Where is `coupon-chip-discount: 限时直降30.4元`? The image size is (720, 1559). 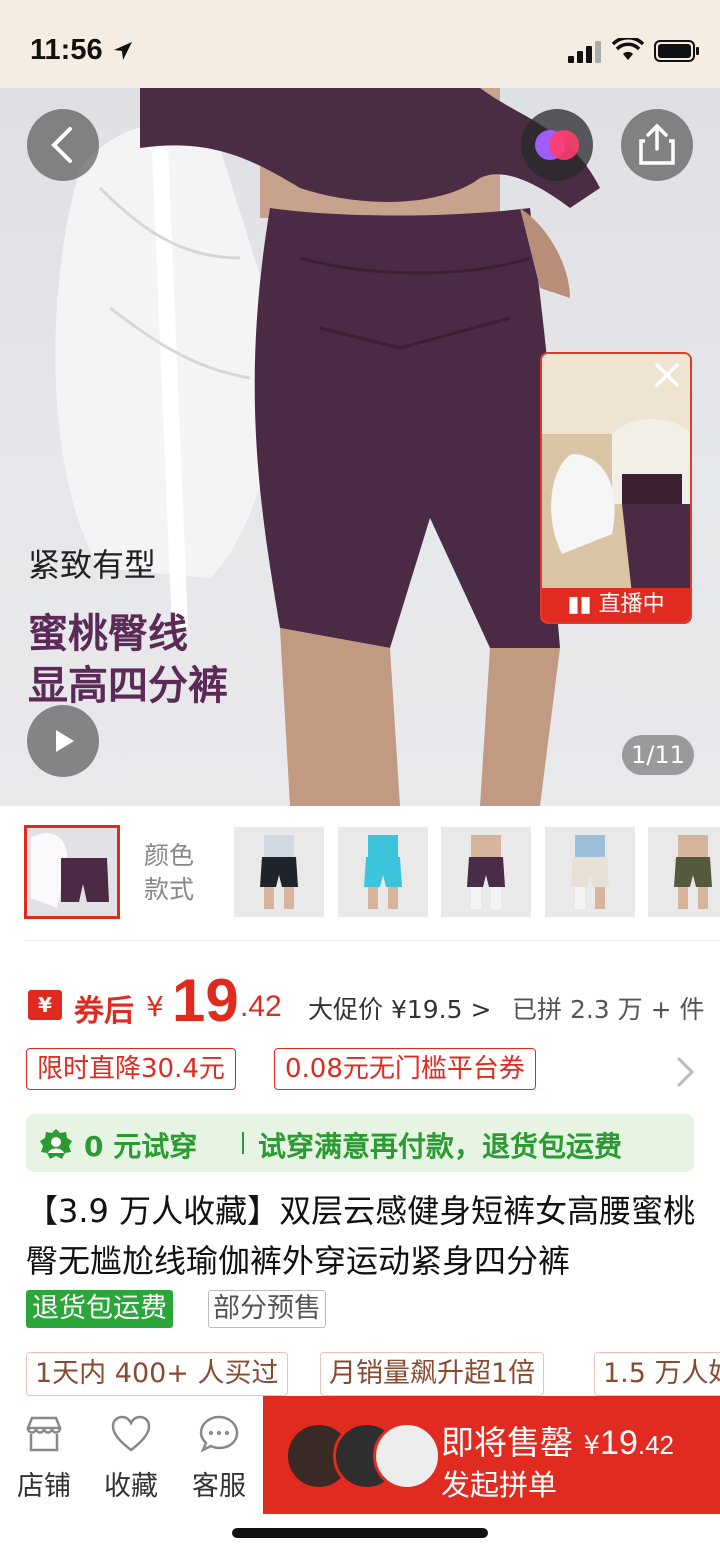 coupon-chip-discount: 限时直降30.4元 is located at coordinates (131, 1069).